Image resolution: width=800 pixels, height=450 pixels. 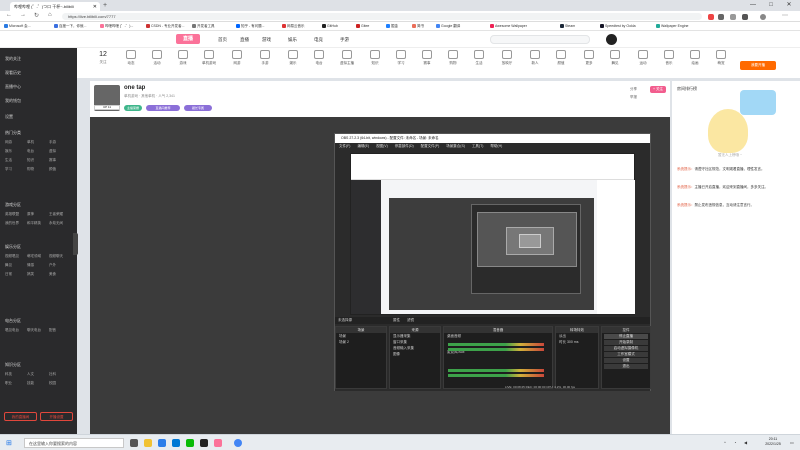 What do you see at coordinates (188, 39) in the screenshot?
I see `site-logo: 直播` at bounding box center [188, 39].